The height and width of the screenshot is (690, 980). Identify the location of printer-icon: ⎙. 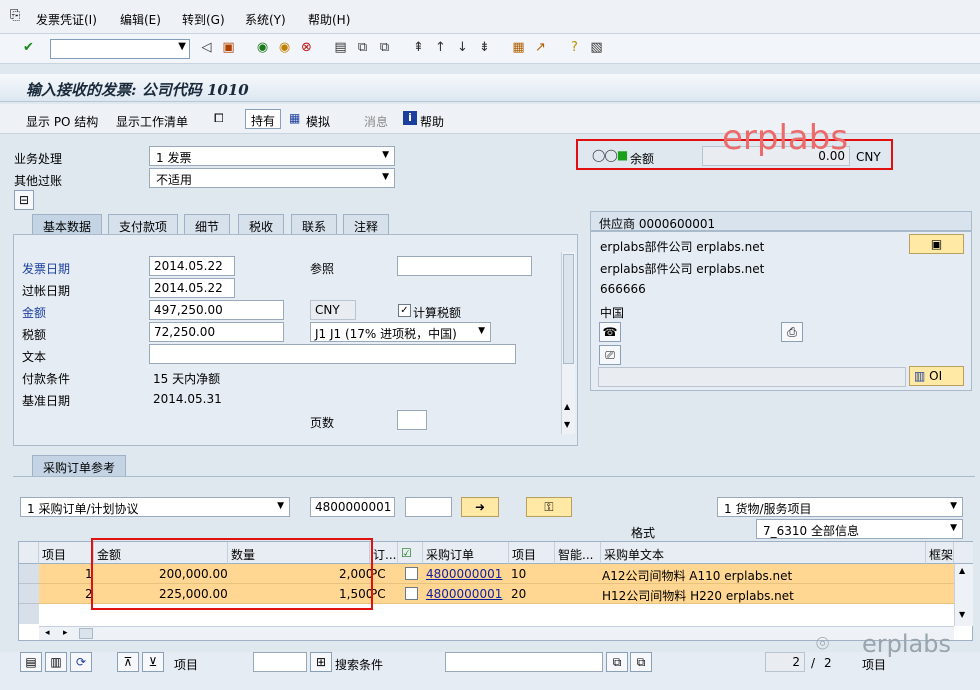
(792, 332).